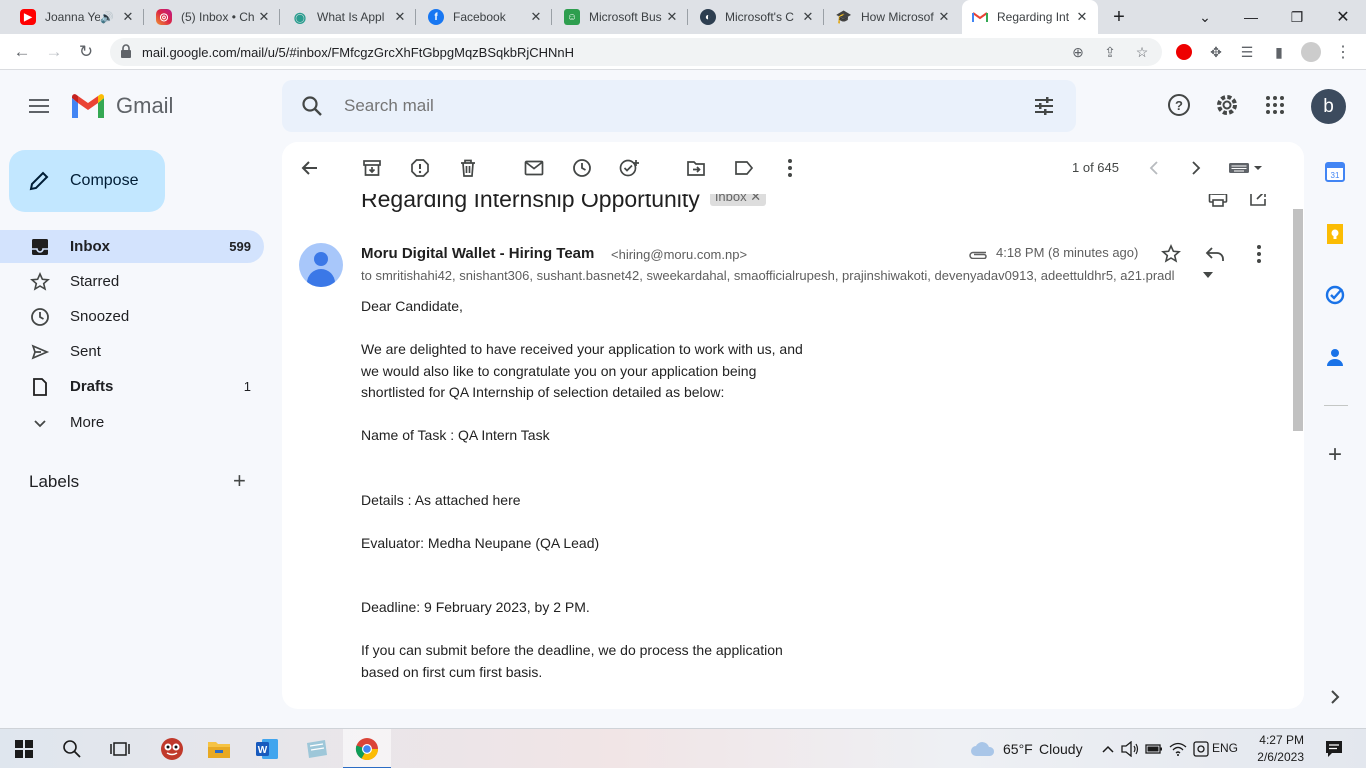 The width and height of the screenshot is (1366, 768). What do you see at coordinates (630, 168) in the screenshot?
I see `add-task-icon` at bounding box center [630, 168].